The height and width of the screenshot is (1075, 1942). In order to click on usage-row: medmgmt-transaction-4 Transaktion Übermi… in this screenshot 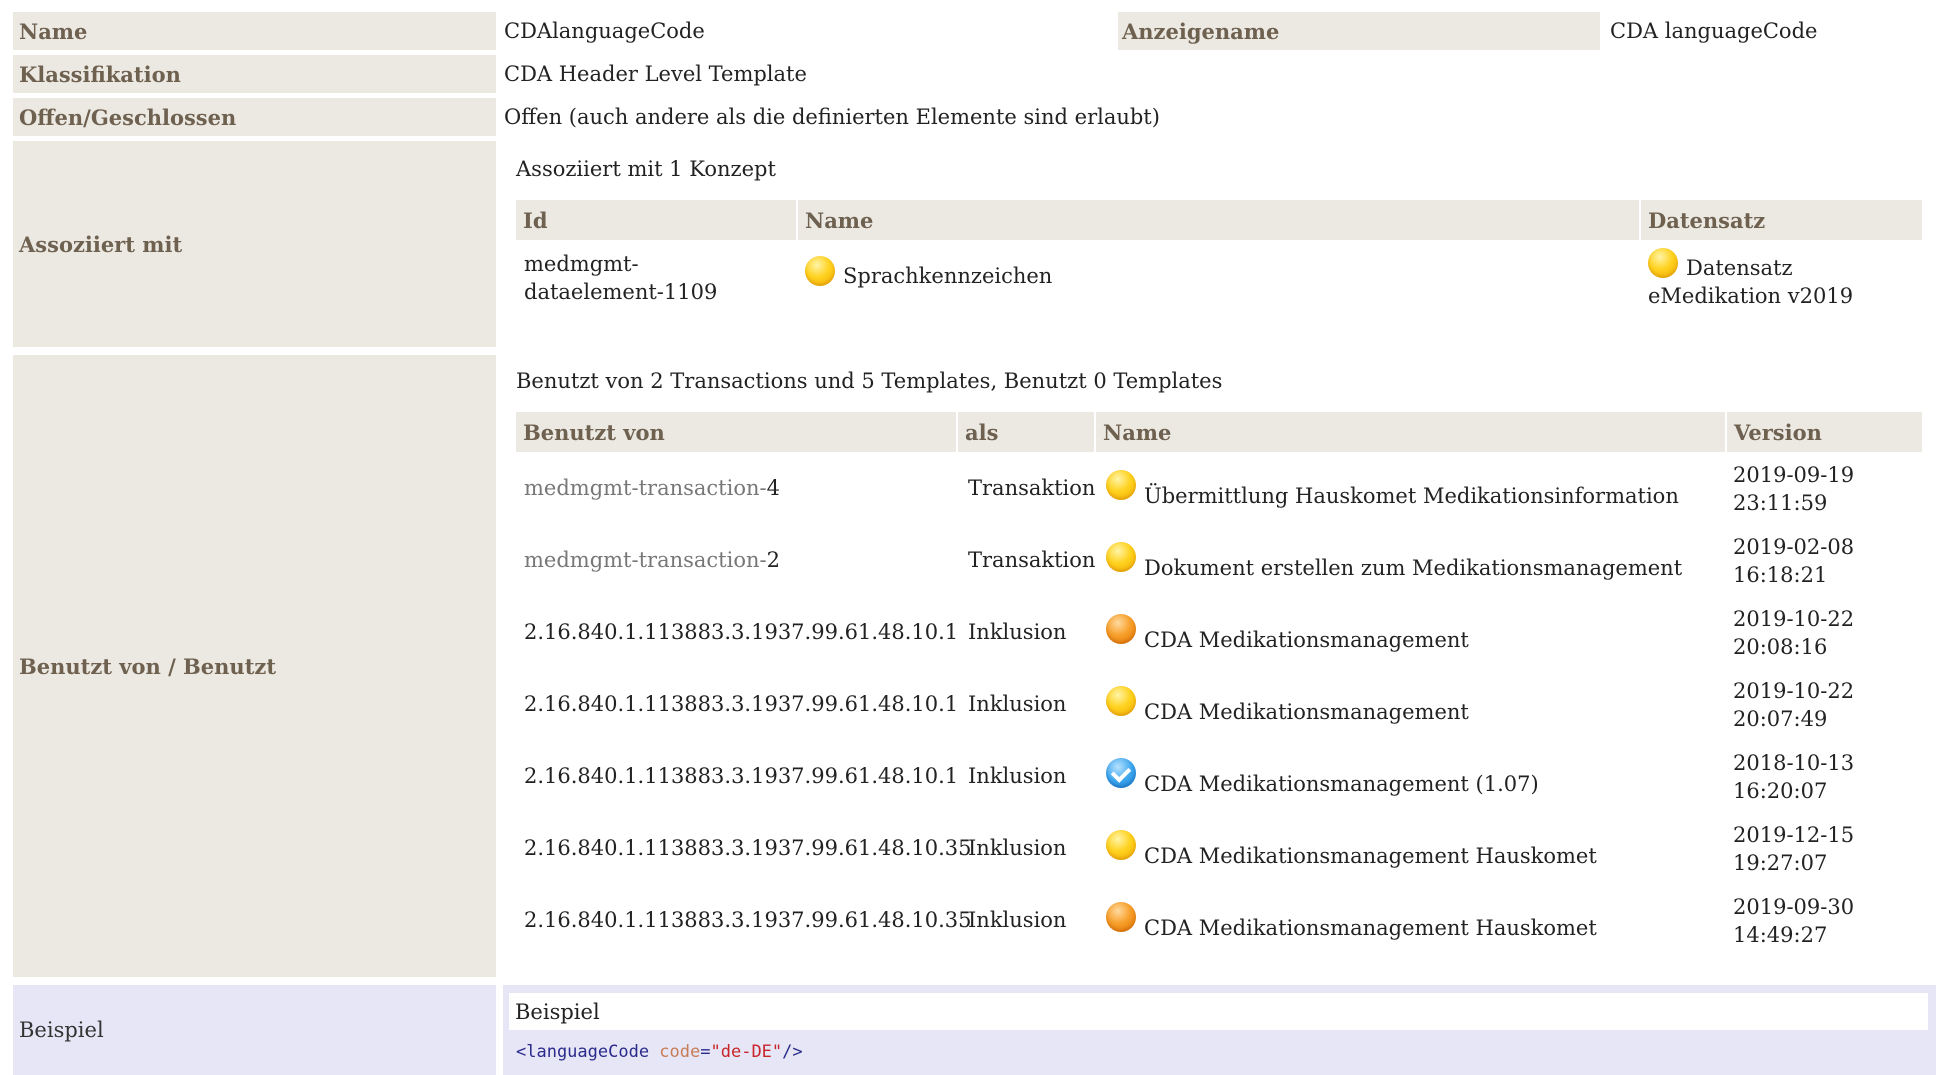, I will do `click(1226, 492)`.